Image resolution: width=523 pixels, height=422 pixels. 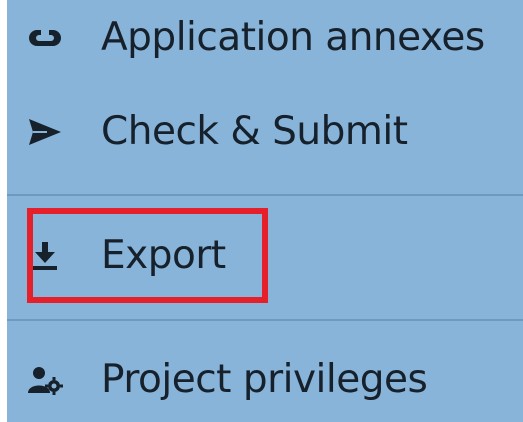 I want to click on user-settings-icon, so click(x=45, y=380).